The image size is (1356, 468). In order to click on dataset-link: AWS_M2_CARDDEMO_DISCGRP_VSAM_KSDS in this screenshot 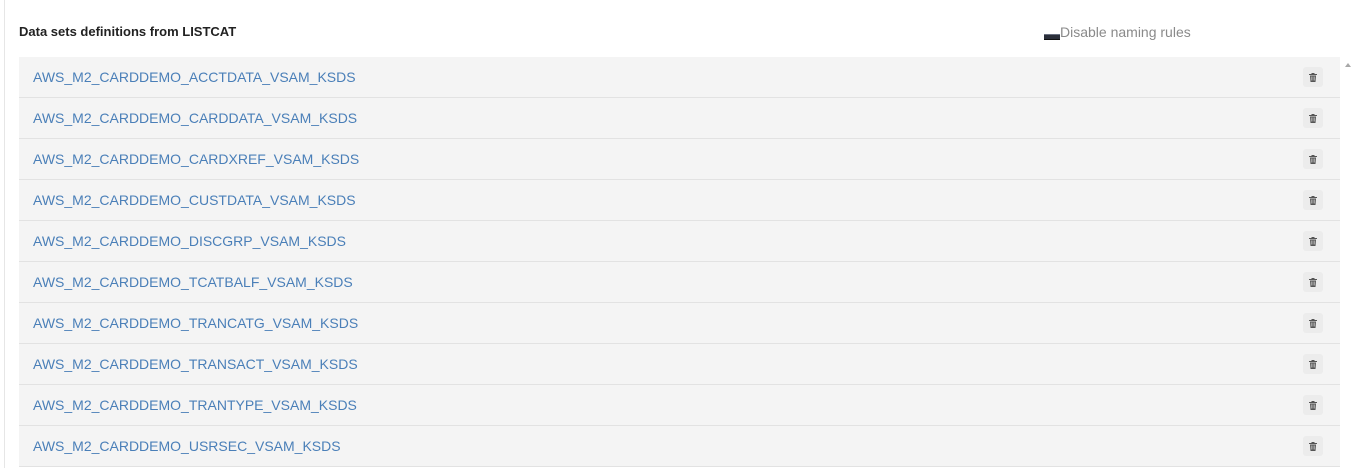, I will do `click(189, 241)`.